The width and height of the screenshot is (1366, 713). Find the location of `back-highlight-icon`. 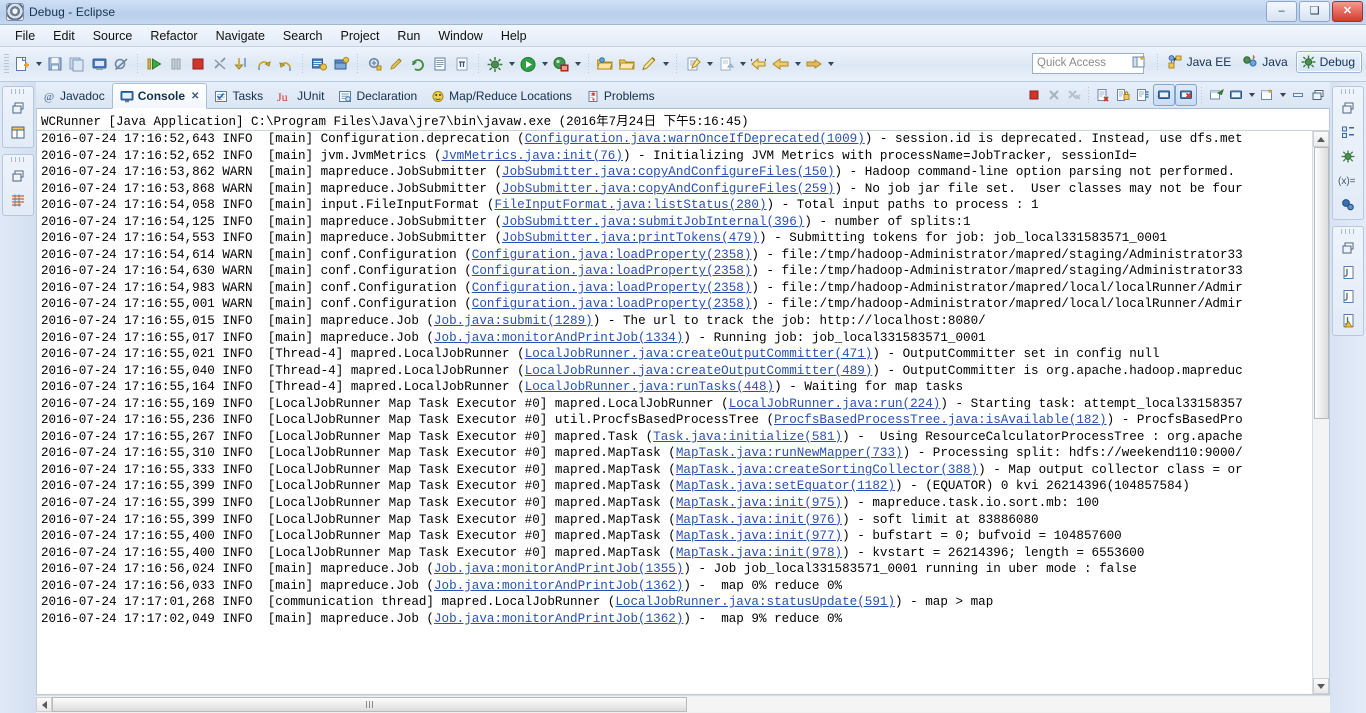

back-highlight-icon is located at coordinates (759, 64).